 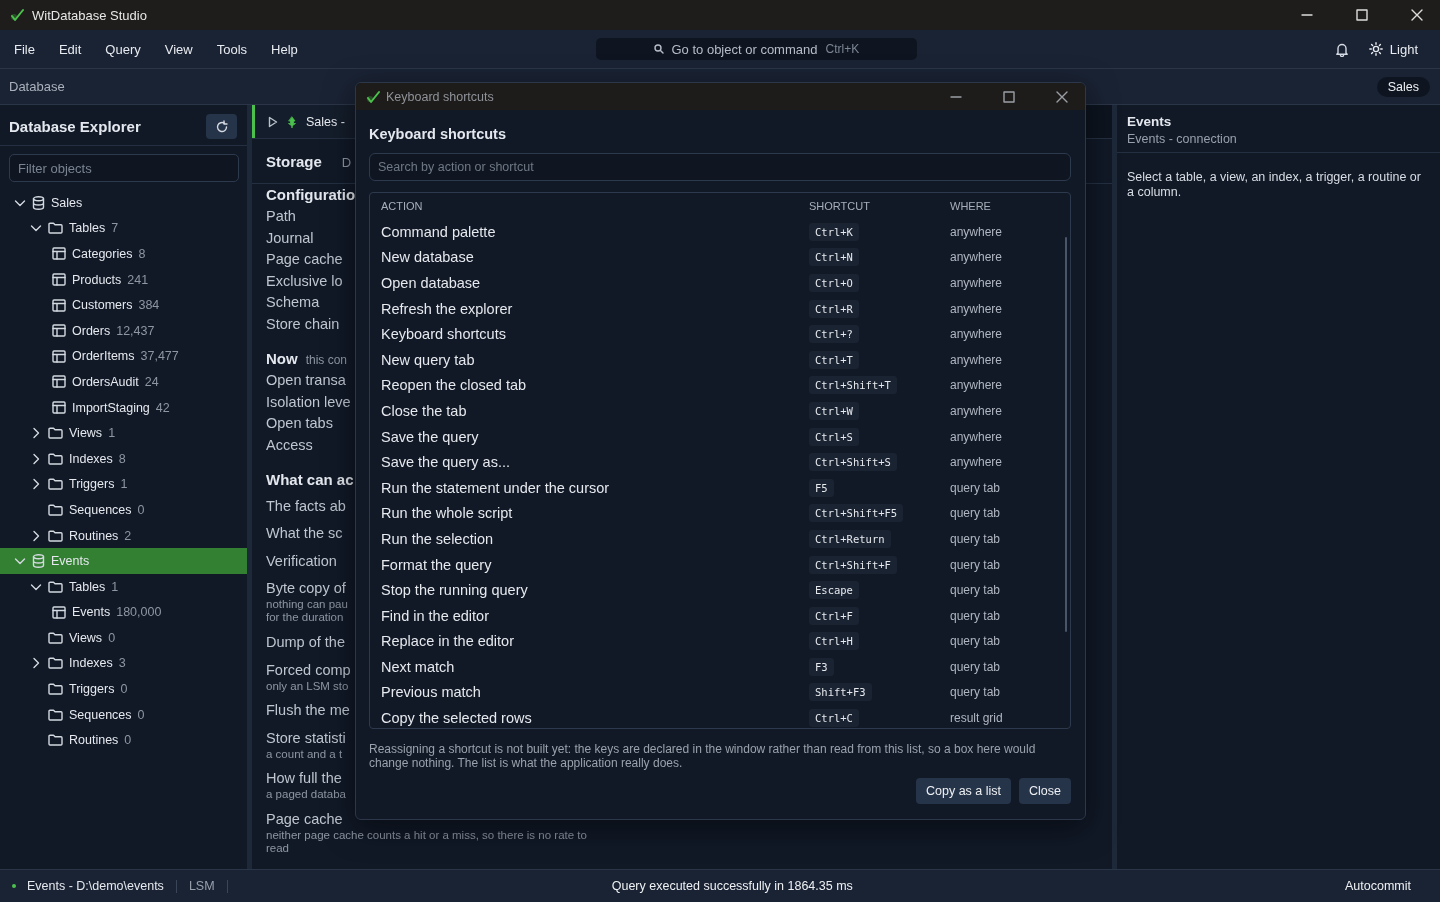 I want to click on tree-item: ImportStaging 42, so click(x=123, y=407).